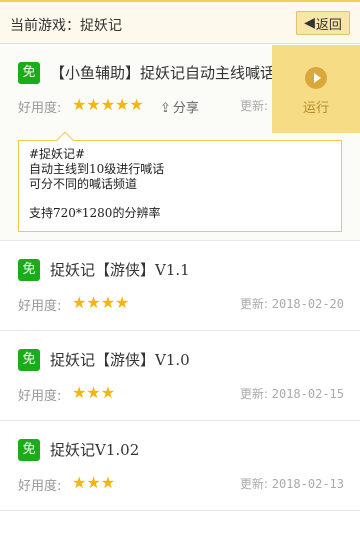  I want to click on share-button: ⇪ 分享, so click(179, 106).